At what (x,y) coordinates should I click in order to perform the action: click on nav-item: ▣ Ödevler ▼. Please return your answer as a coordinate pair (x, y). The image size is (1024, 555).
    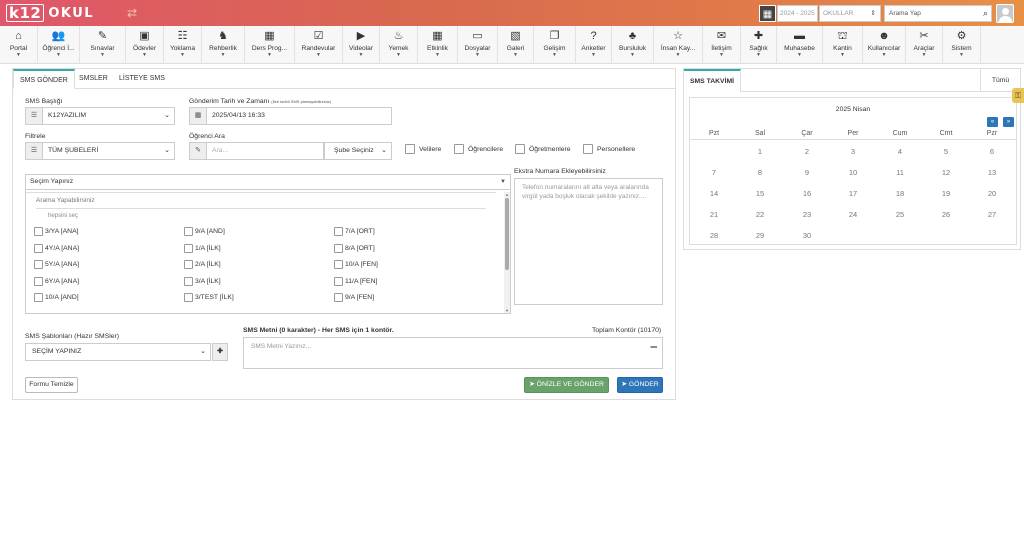
    Looking at the image, I should click on (145, 45).